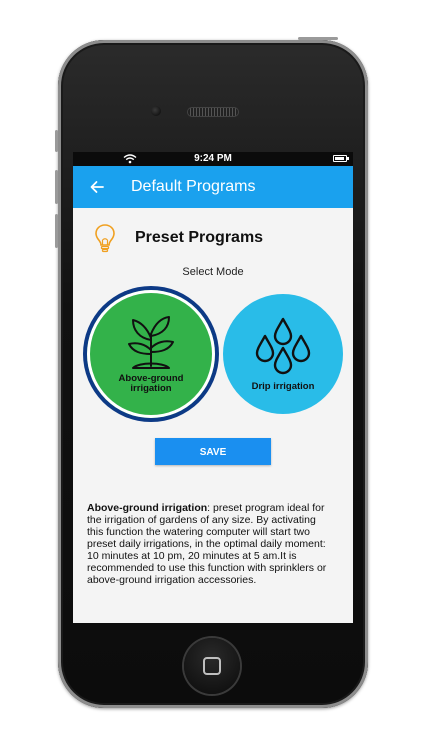 The height and width of the screenshot is (750, 422). I want to click on power-button, so click(318, 38).